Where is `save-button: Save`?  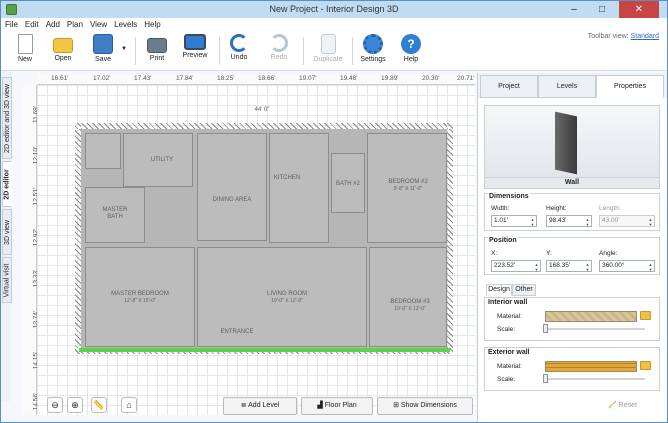
save-button: Save is located at coordinates (103, 51).